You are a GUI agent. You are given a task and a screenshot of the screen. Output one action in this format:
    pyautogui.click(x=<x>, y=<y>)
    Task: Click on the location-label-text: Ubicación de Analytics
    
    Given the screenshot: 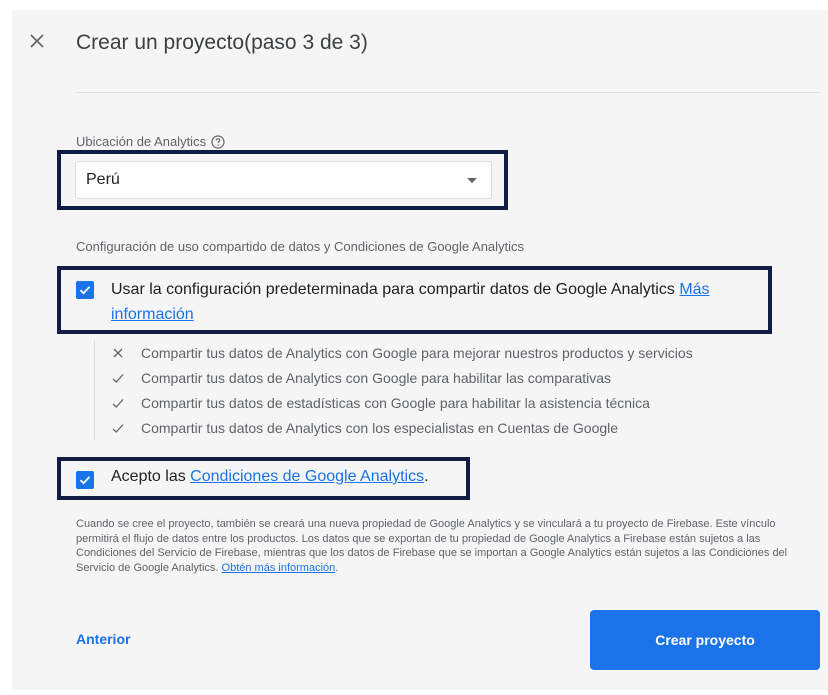 What is the action you would take?
    pyautogui.click(x=141, y=141)
    